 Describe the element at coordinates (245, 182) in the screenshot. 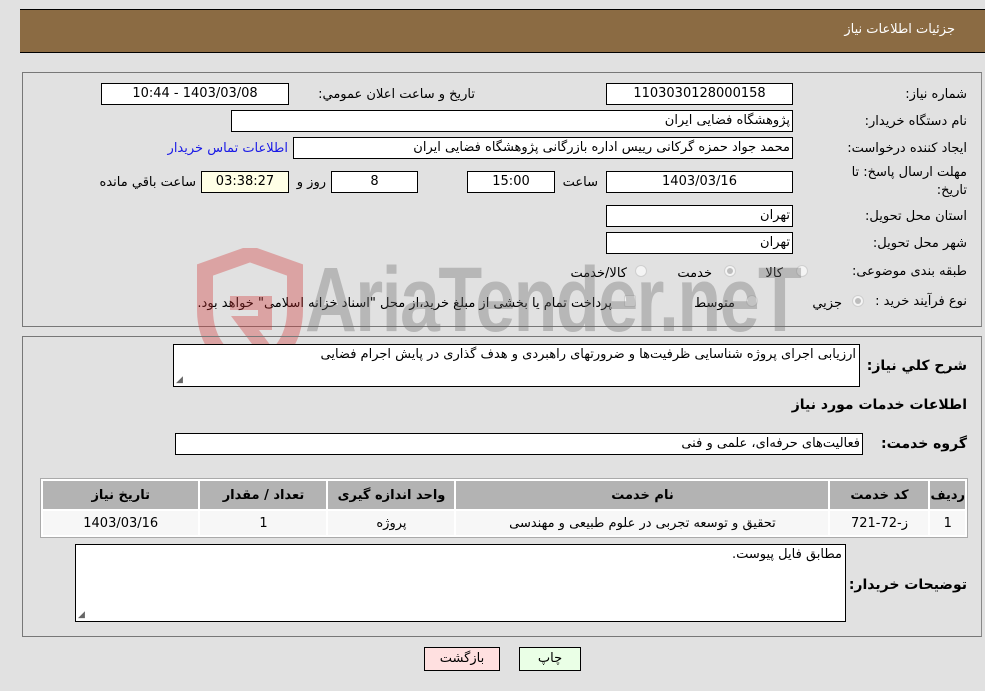

I see `remaining-time-field: 03:38:27` at that location.